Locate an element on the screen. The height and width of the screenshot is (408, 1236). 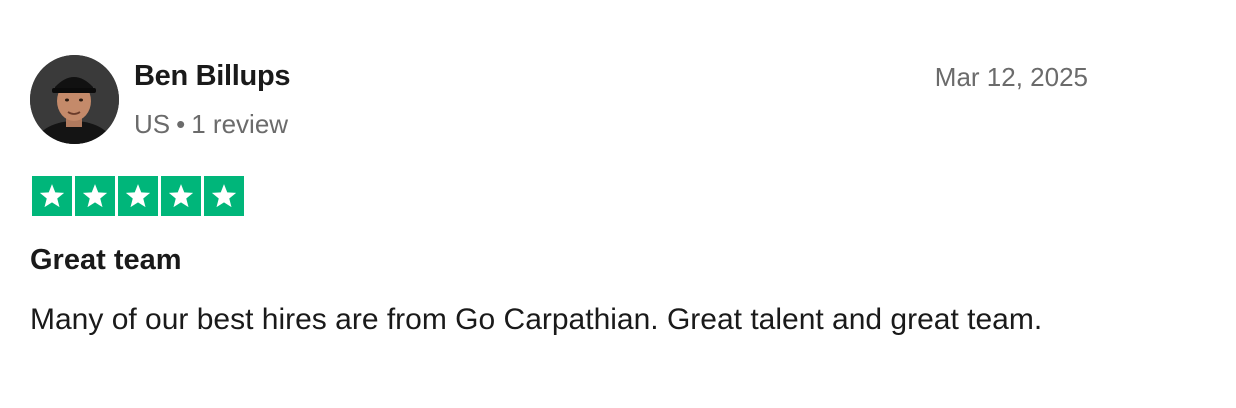
reviewer-country: US is located at coordinates (152, 124).